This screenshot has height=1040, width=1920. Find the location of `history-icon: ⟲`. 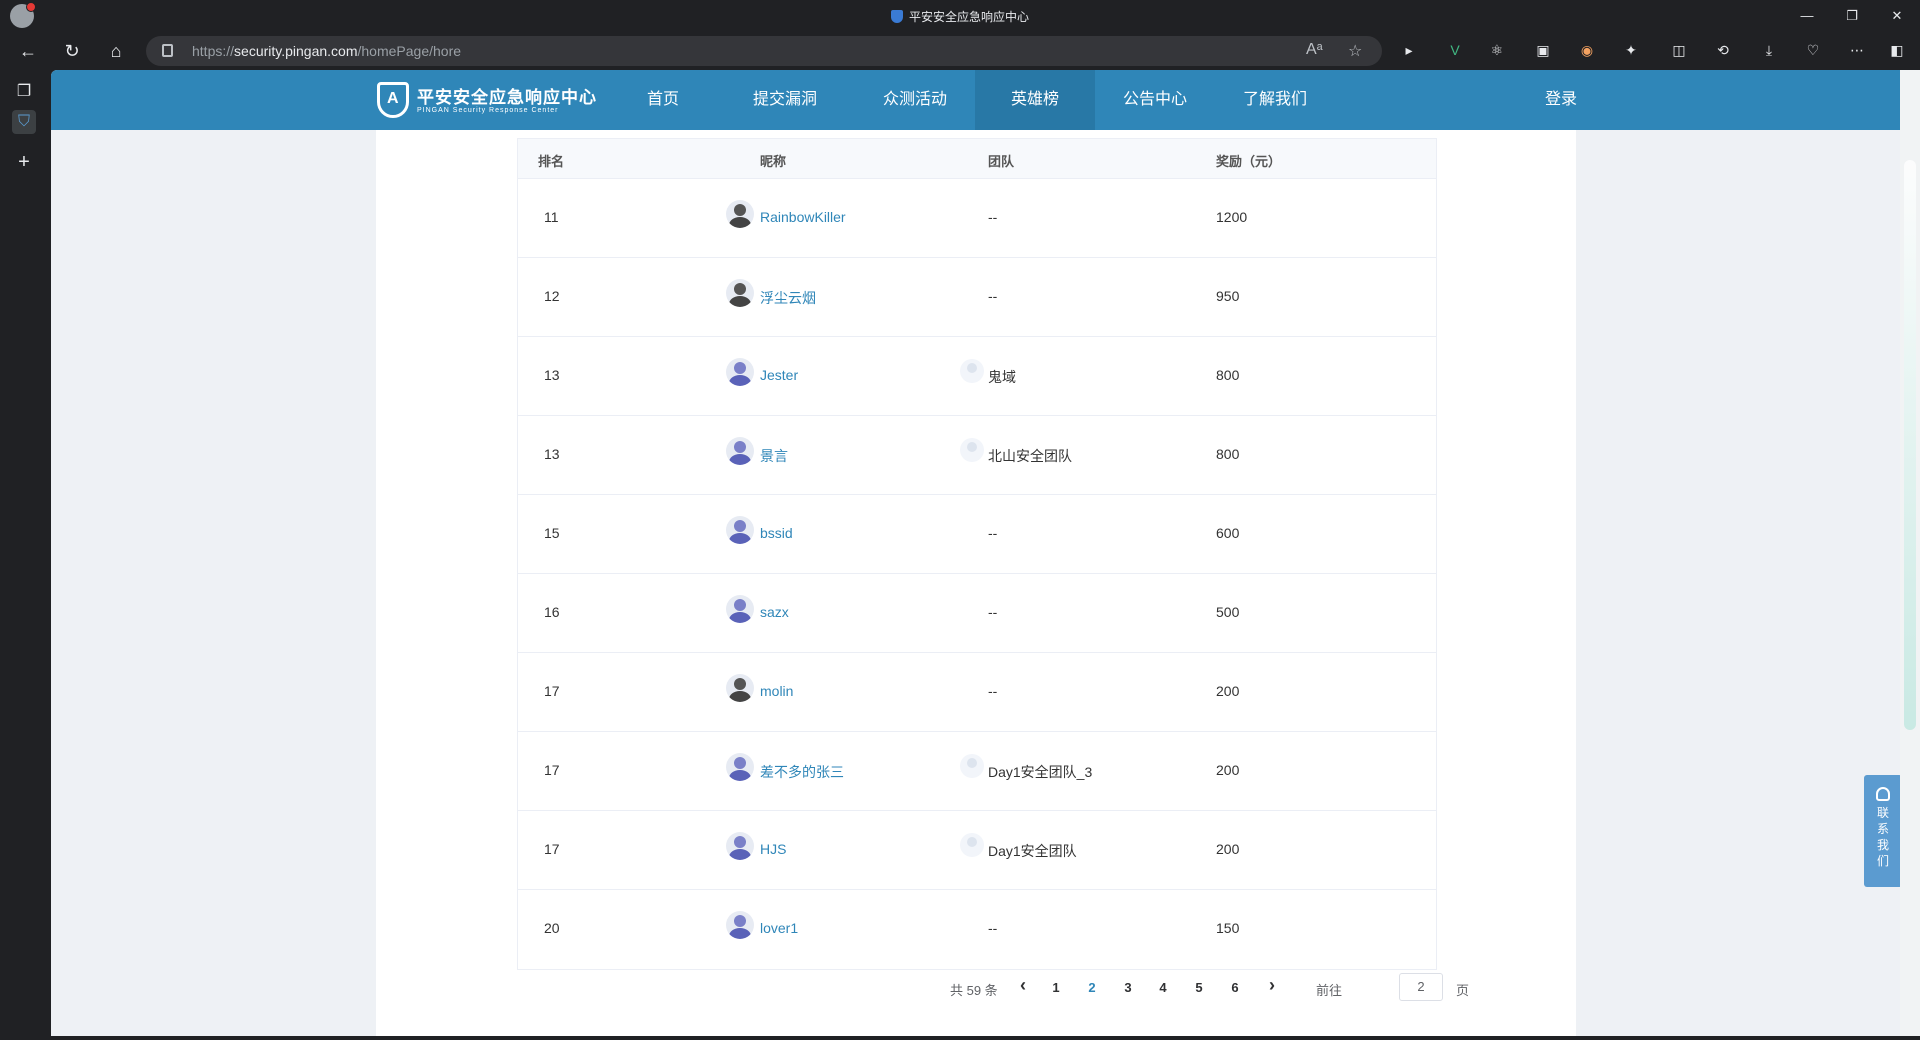

history-icon: ⟲ is located at coordinates (1723, 50).